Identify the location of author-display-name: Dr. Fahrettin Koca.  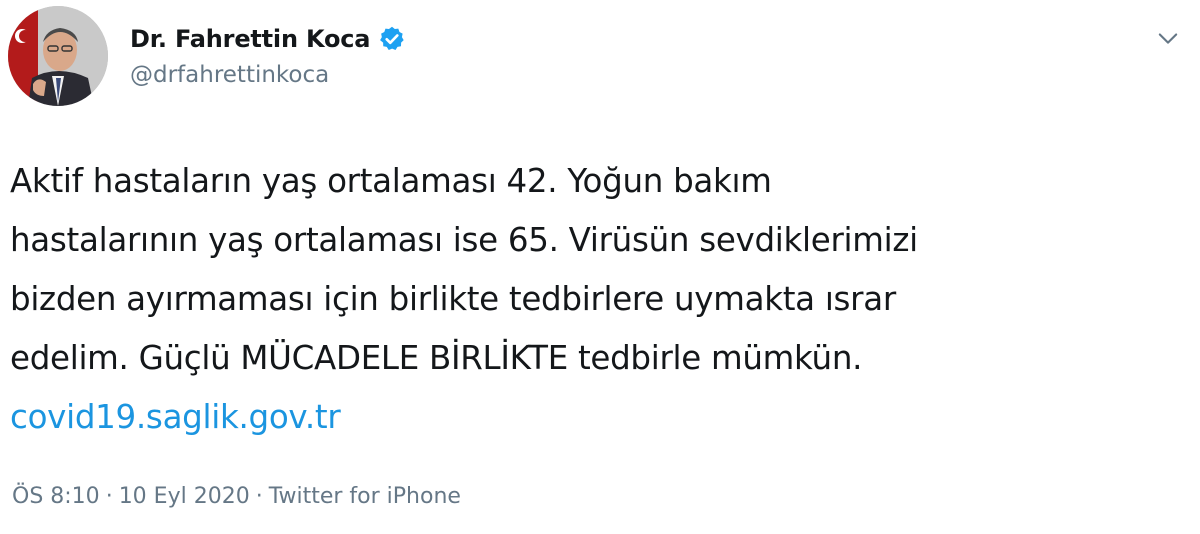
(250, 39).